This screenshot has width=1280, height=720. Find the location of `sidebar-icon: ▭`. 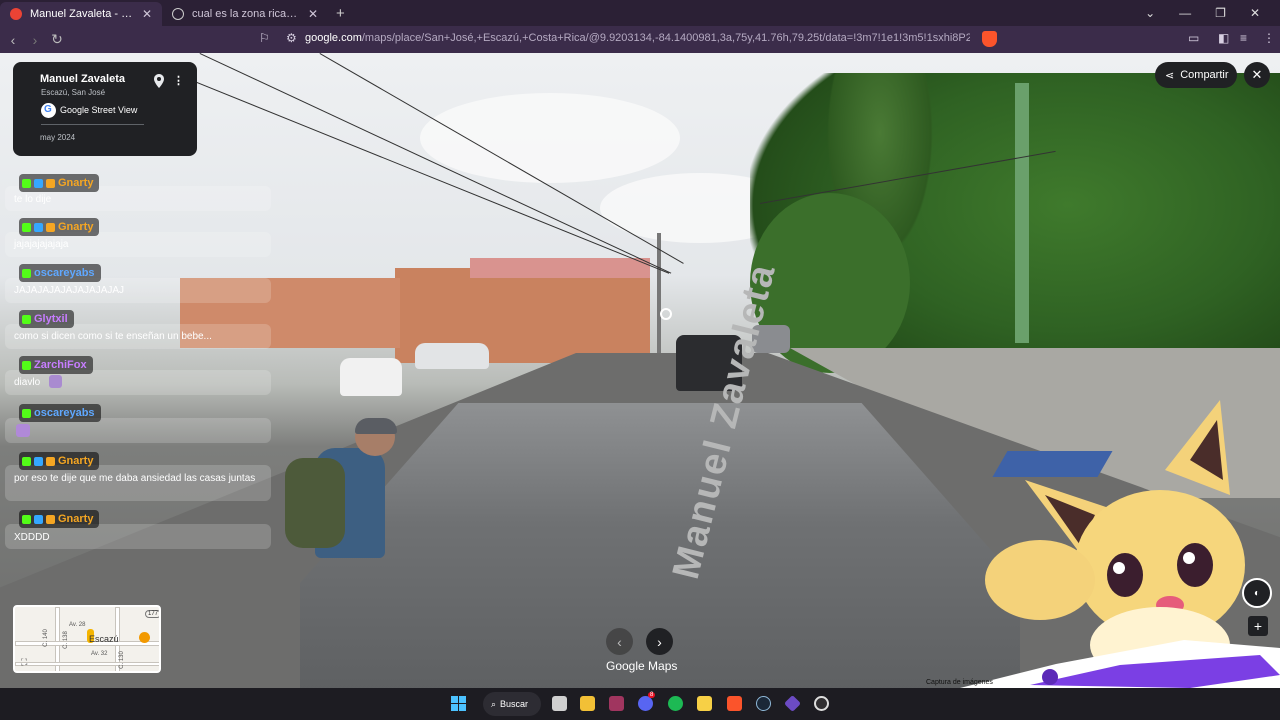

sidebar-icon: ▭ is located at coordinates (1193, 38).